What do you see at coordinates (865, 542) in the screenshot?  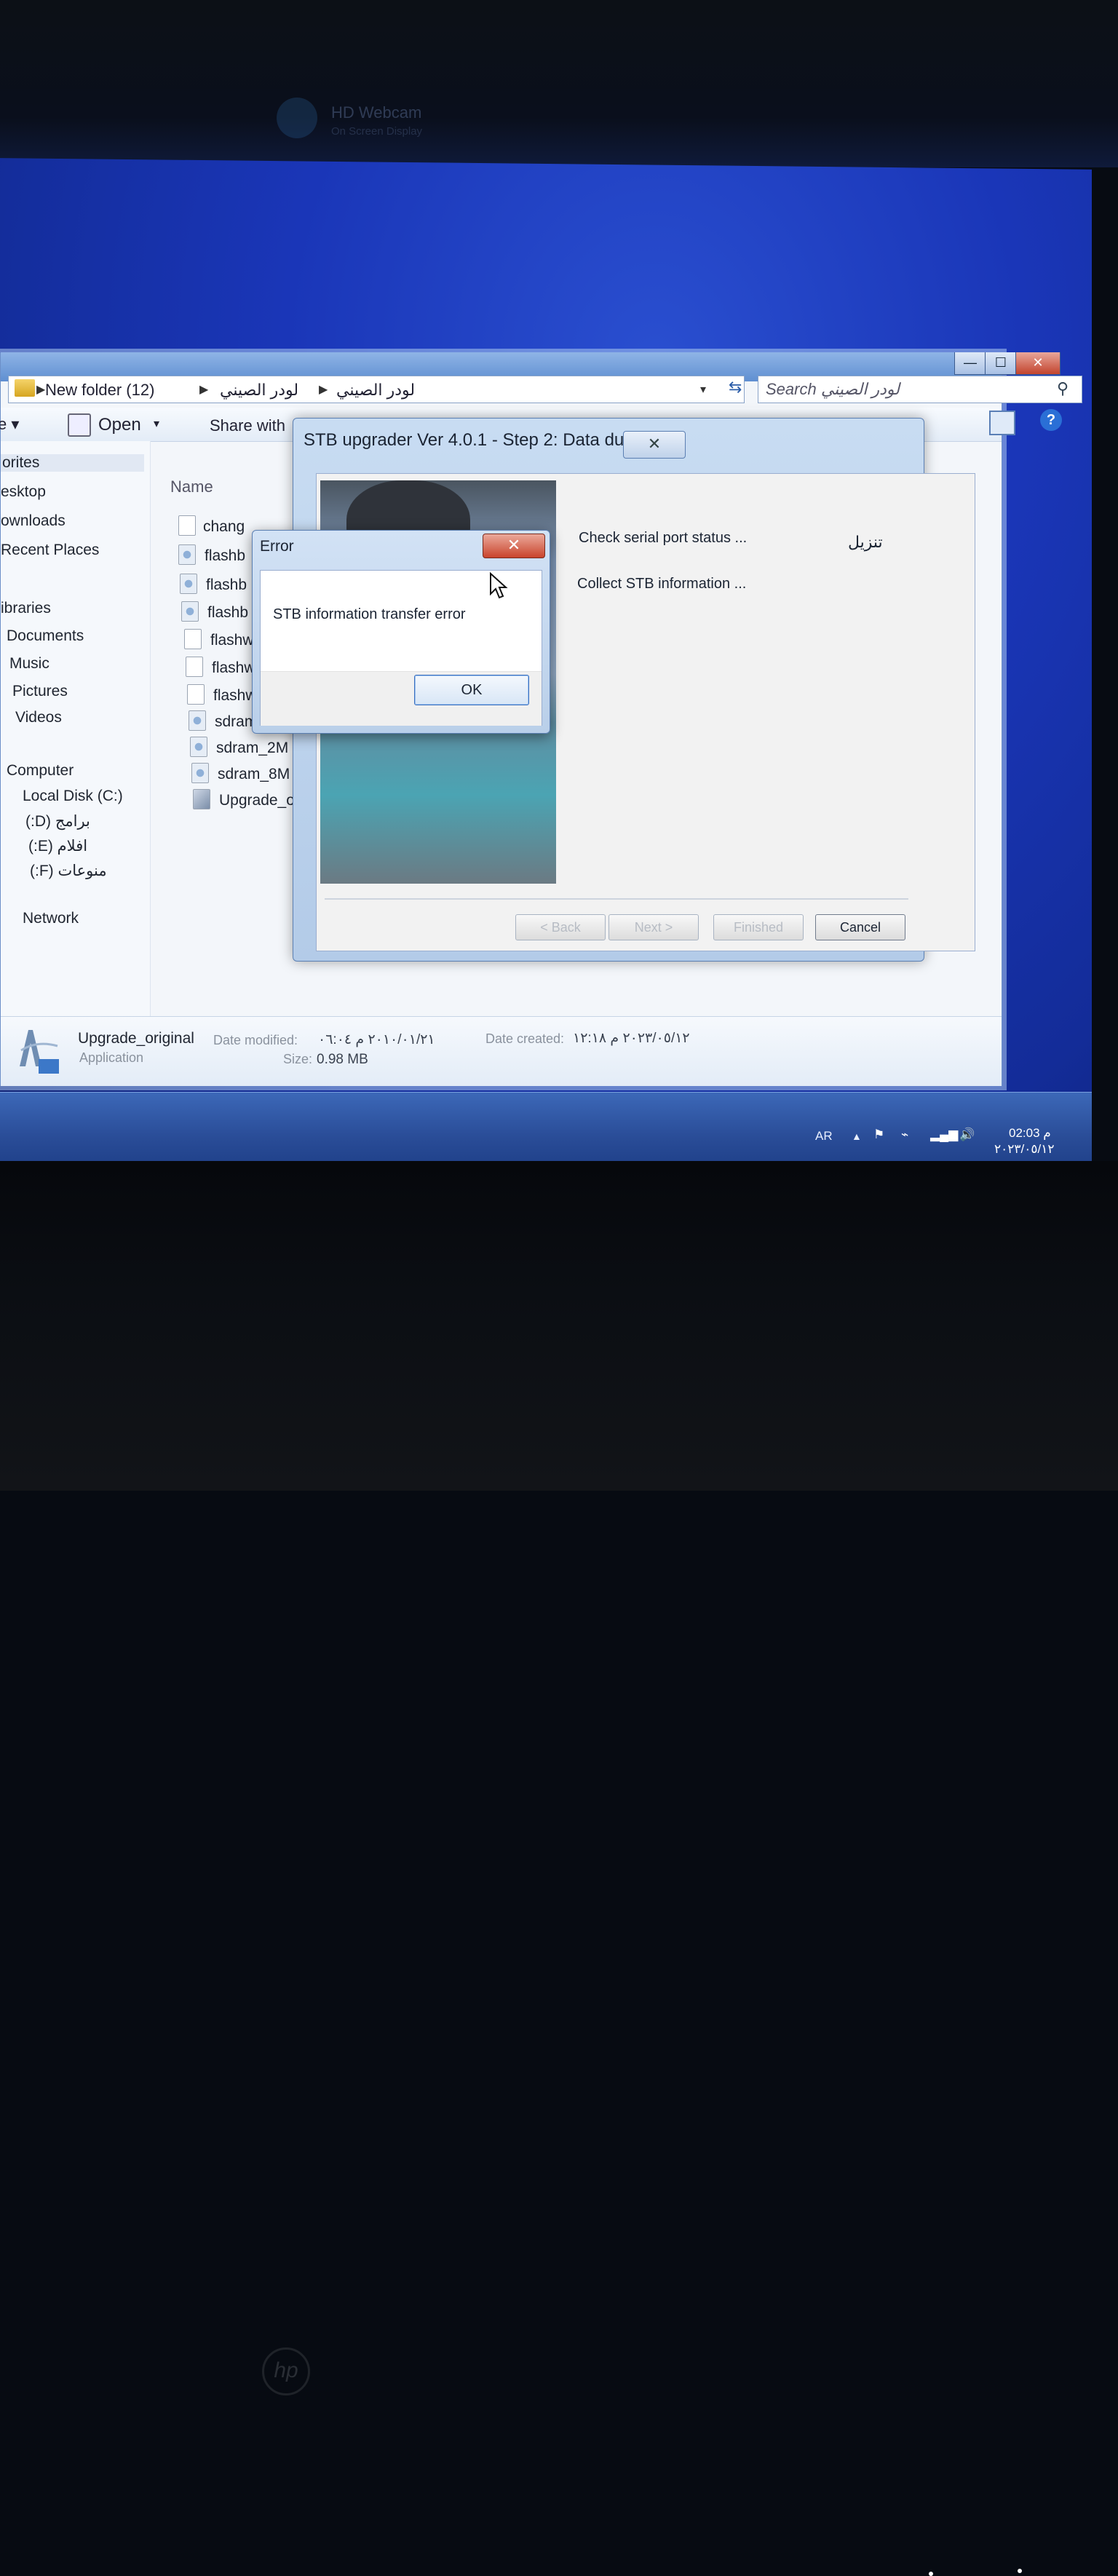 I see `stb-status-label: تنزيل` at bounding box center [865, 542].